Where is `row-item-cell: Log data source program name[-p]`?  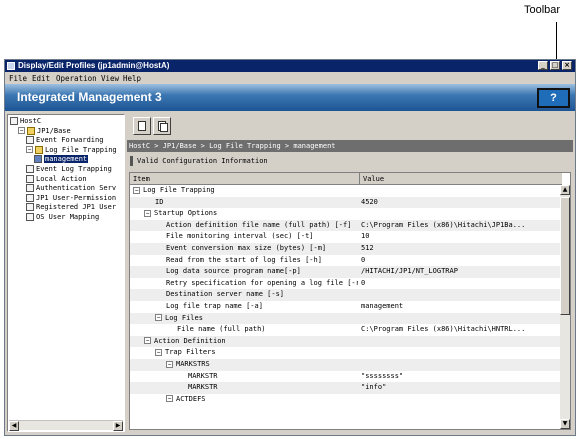
row-item-cell: Log data source program name[-p] is located at coordinates (244, 272).